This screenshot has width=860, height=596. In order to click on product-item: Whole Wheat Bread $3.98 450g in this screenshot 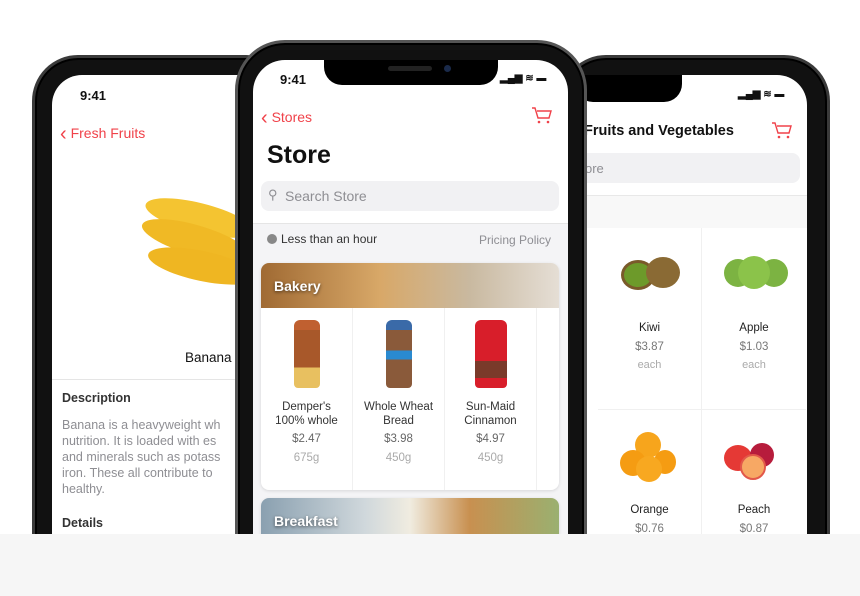, I will do `click(399, 399)`.